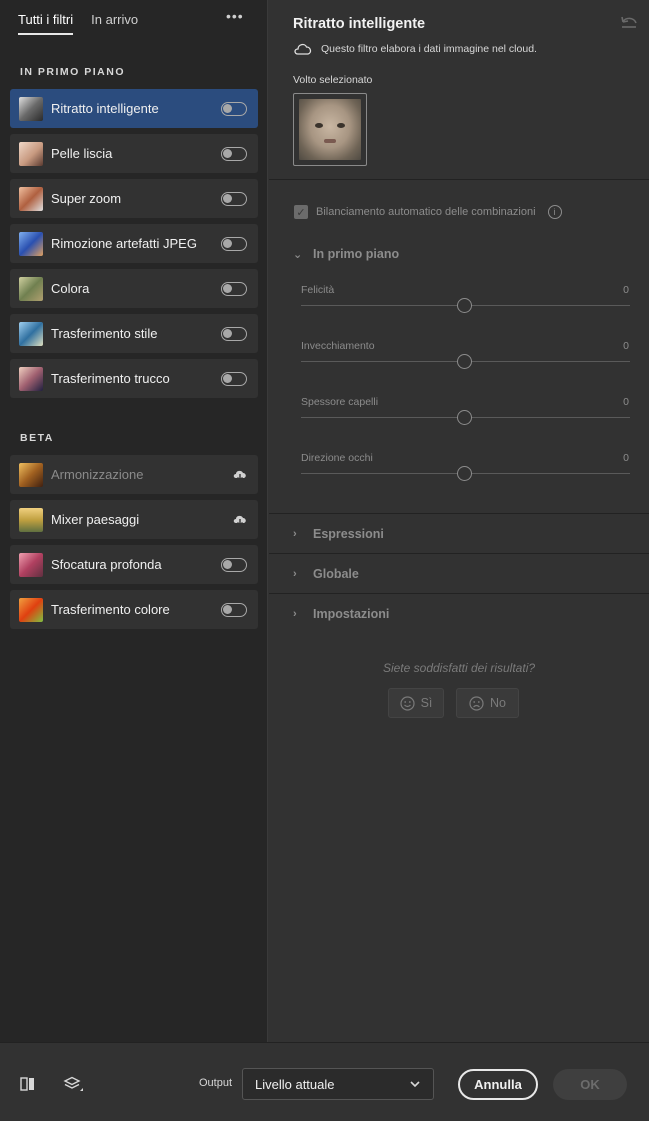  What do you see at coordinates (31, 198) in the screenshot?
I see `super-zoom-thumbnail` at bounding box center [31, 198].